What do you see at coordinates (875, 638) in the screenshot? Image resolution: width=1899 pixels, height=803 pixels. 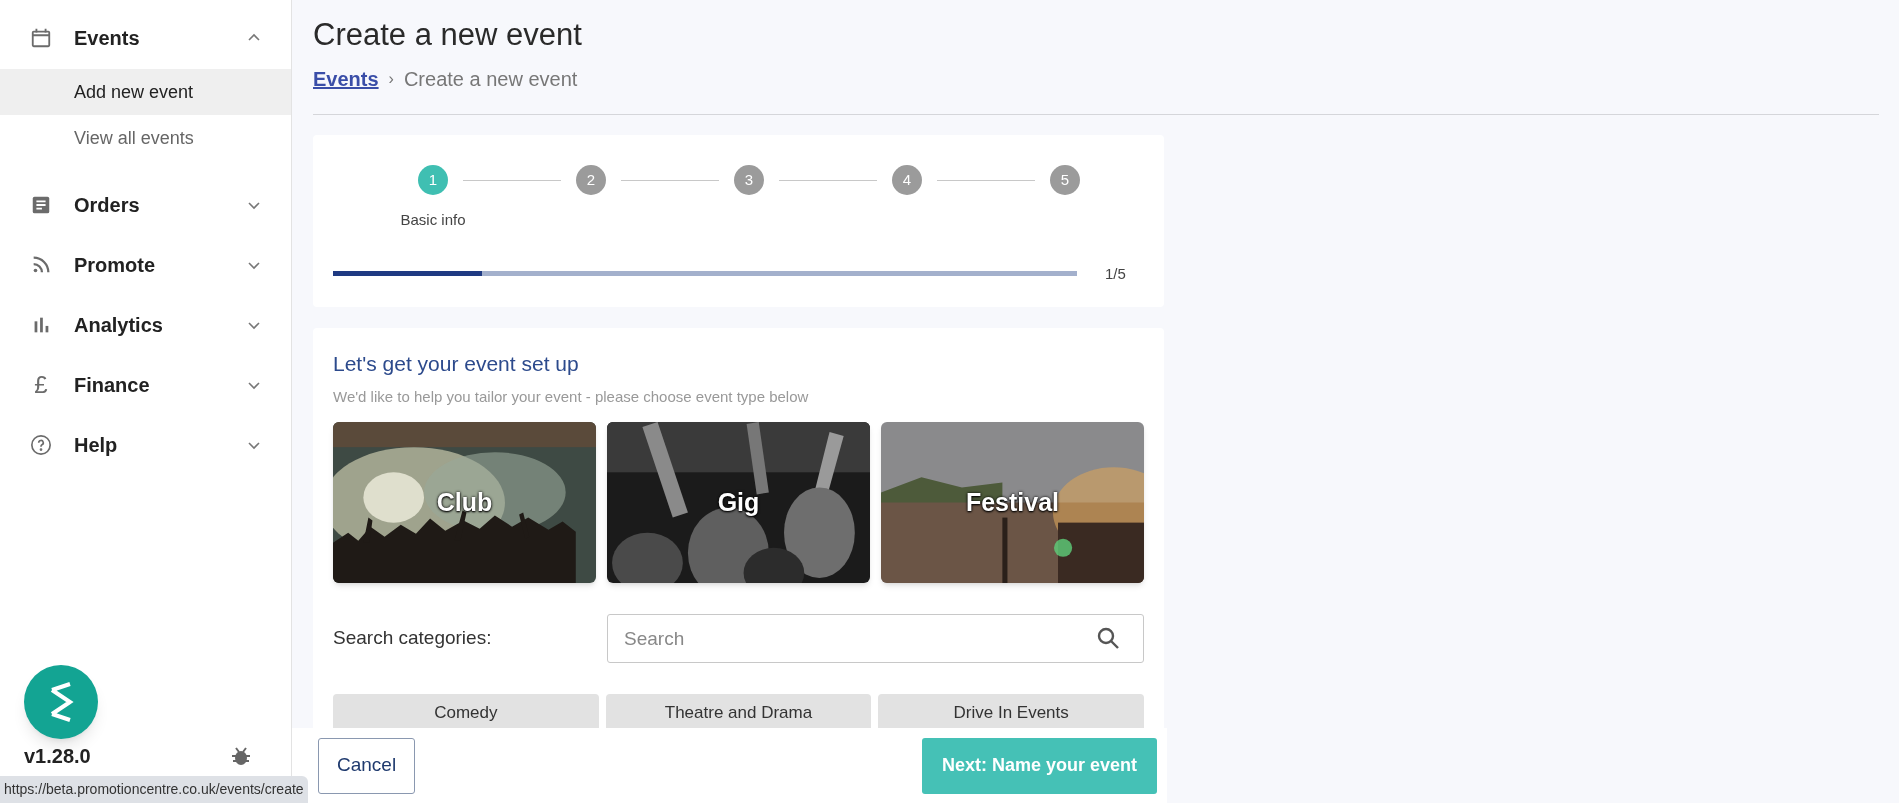 I see `search-field: Search` at bounding box center [875, 638].